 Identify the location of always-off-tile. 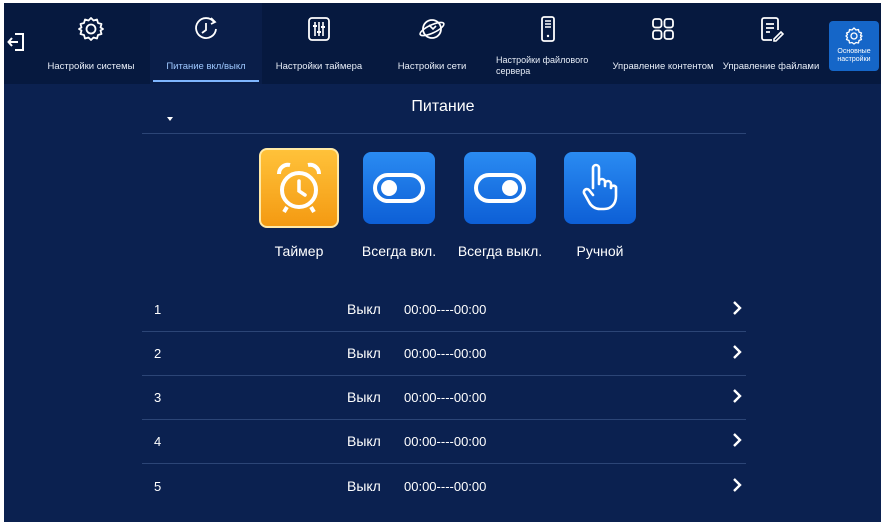
(500, 188).